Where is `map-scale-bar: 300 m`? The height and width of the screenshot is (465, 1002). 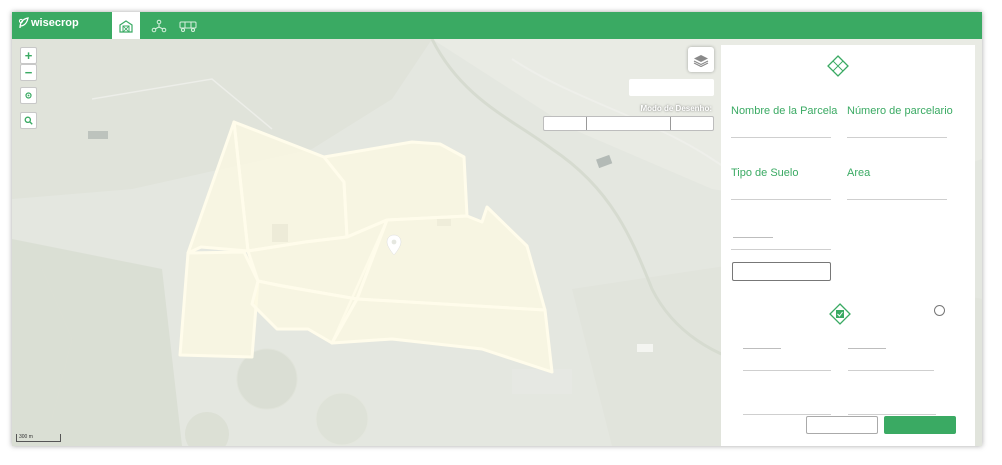
map-scale-bar: 300 m is located at coordinates (38, 438).